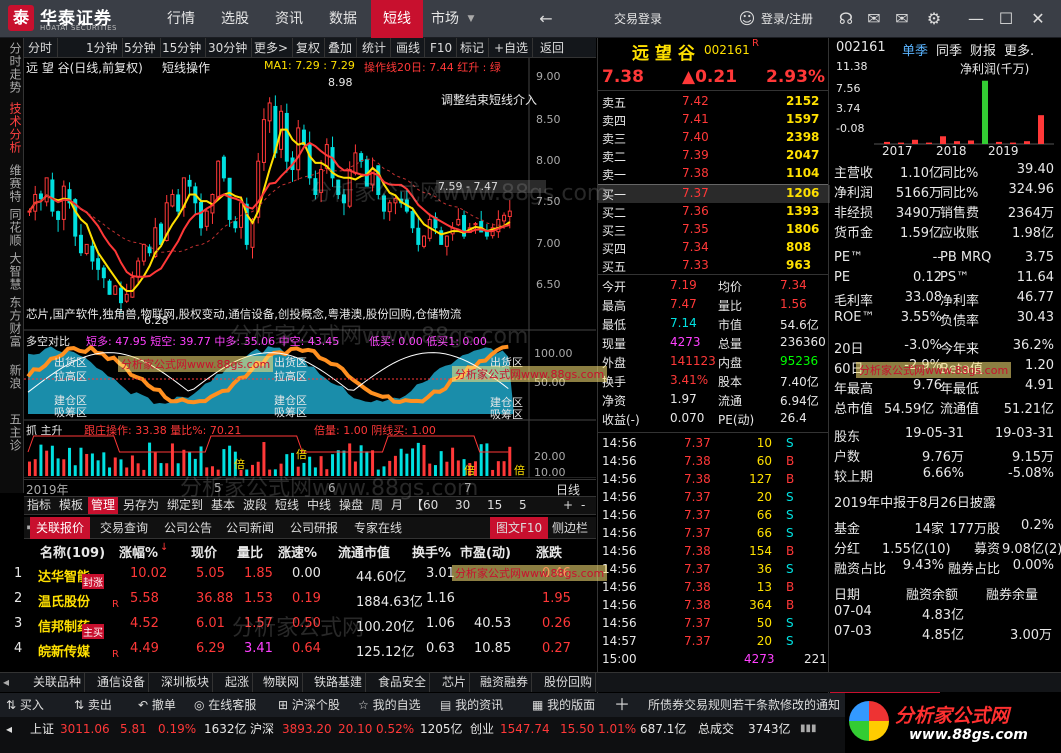  I want to click on indicator-tab: 绑定到, so click(185, 505).